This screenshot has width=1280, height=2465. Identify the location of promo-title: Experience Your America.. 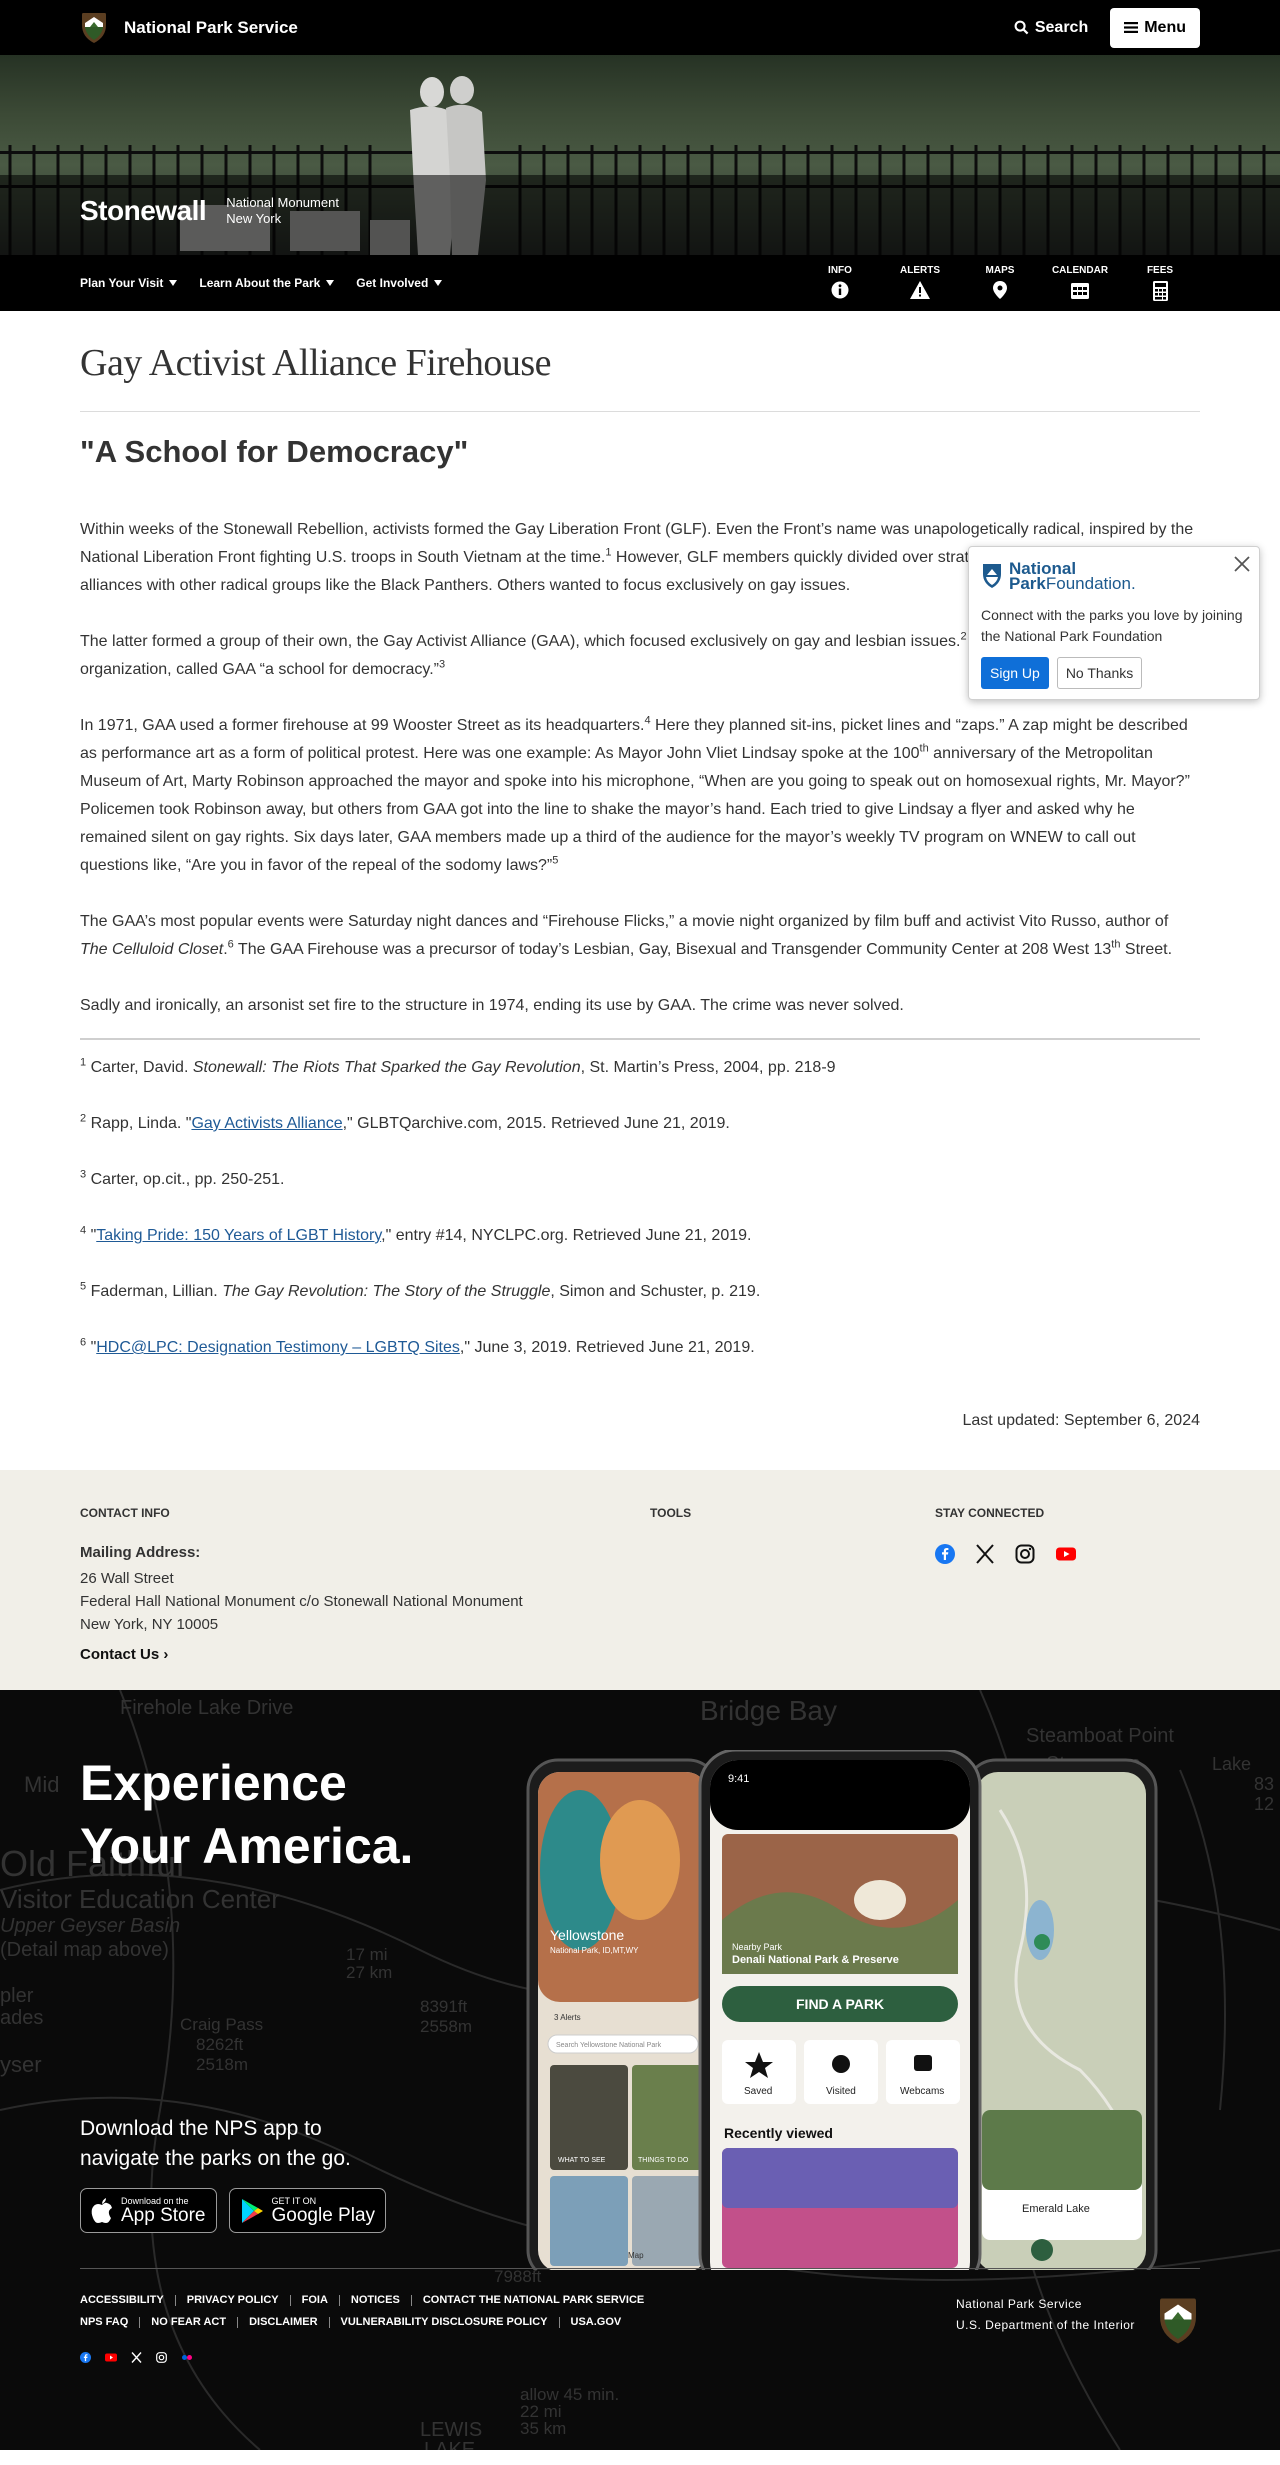
(246, 1815).